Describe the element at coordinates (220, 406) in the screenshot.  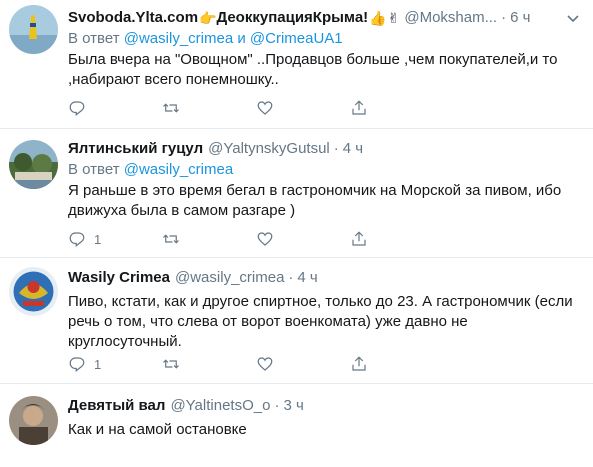
I see `user-handle: @YaltinetsO_o` at that location.